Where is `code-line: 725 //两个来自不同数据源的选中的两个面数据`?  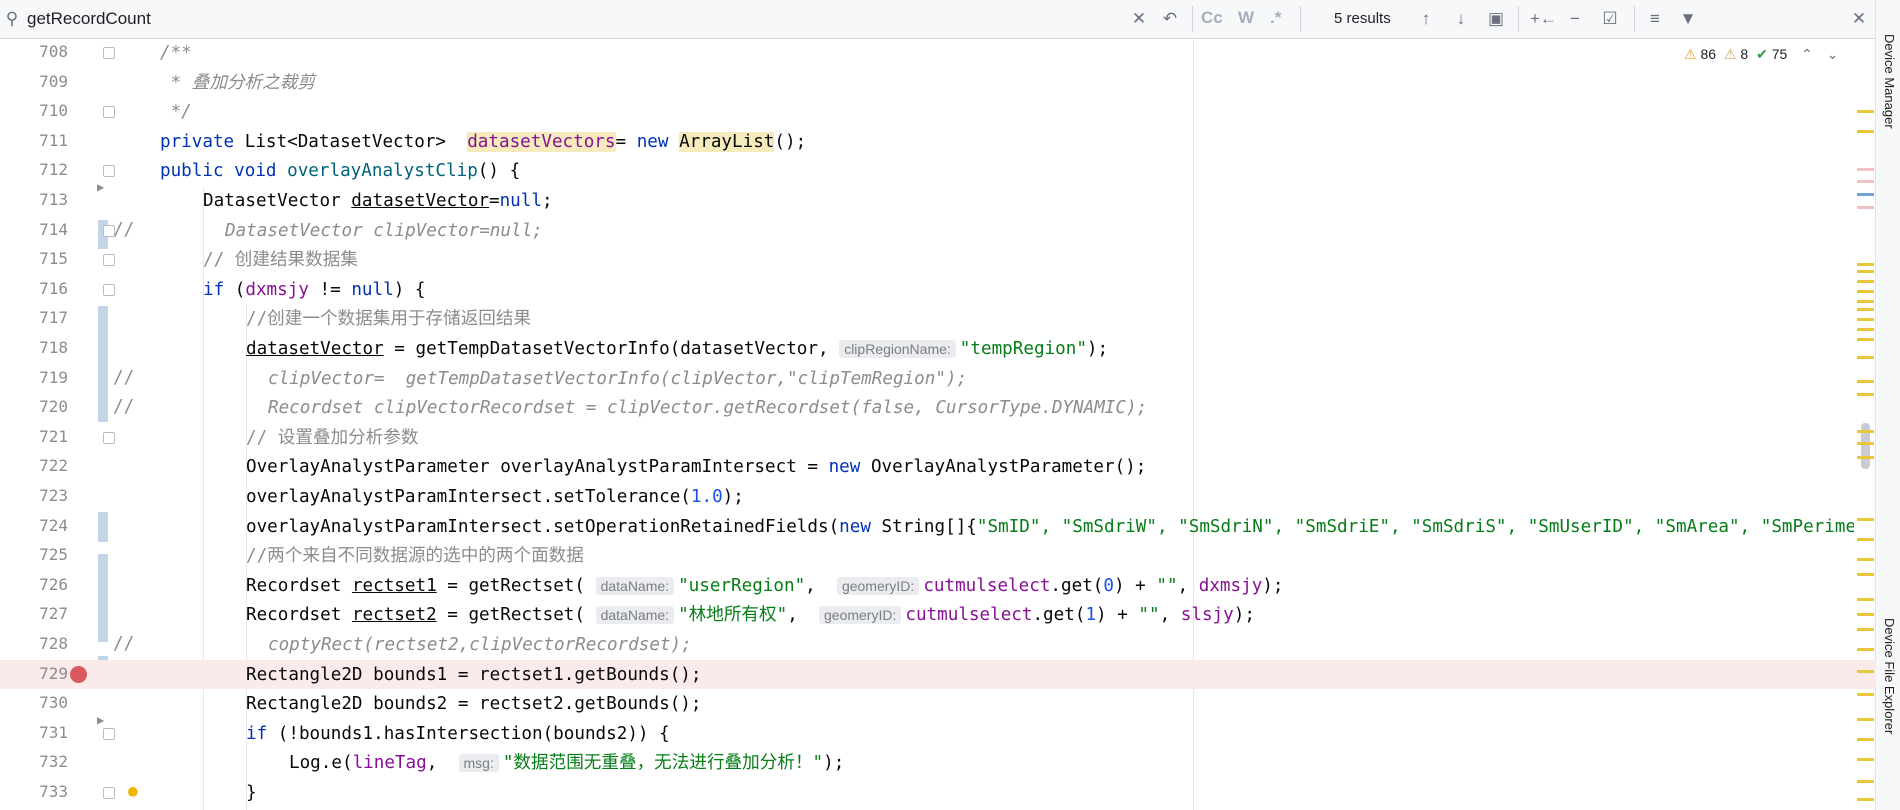 code-line: 725 //两个来自不同数据源的选中的两个面数据 is located at coordinates (938, 556).